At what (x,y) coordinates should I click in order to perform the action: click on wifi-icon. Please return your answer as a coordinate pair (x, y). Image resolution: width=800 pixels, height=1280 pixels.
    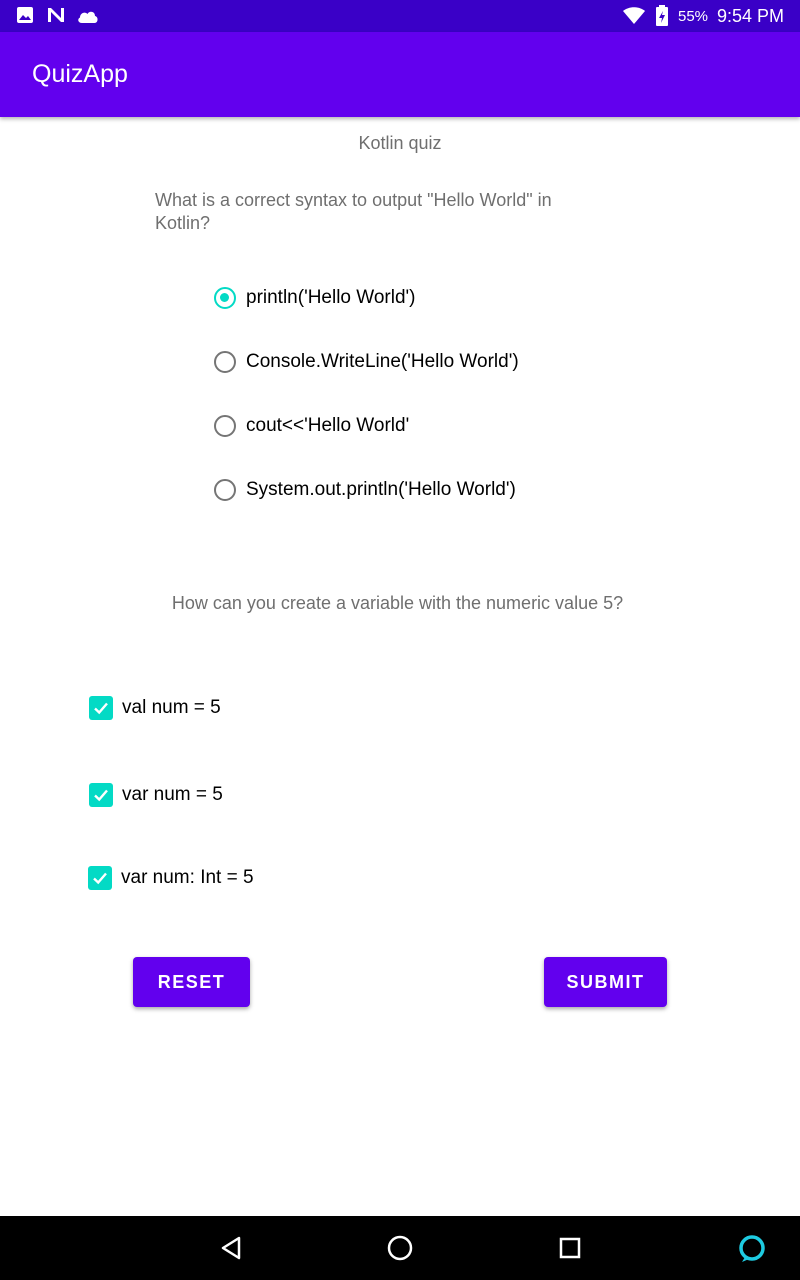
    Looking at the image, I should click on (634, 15).